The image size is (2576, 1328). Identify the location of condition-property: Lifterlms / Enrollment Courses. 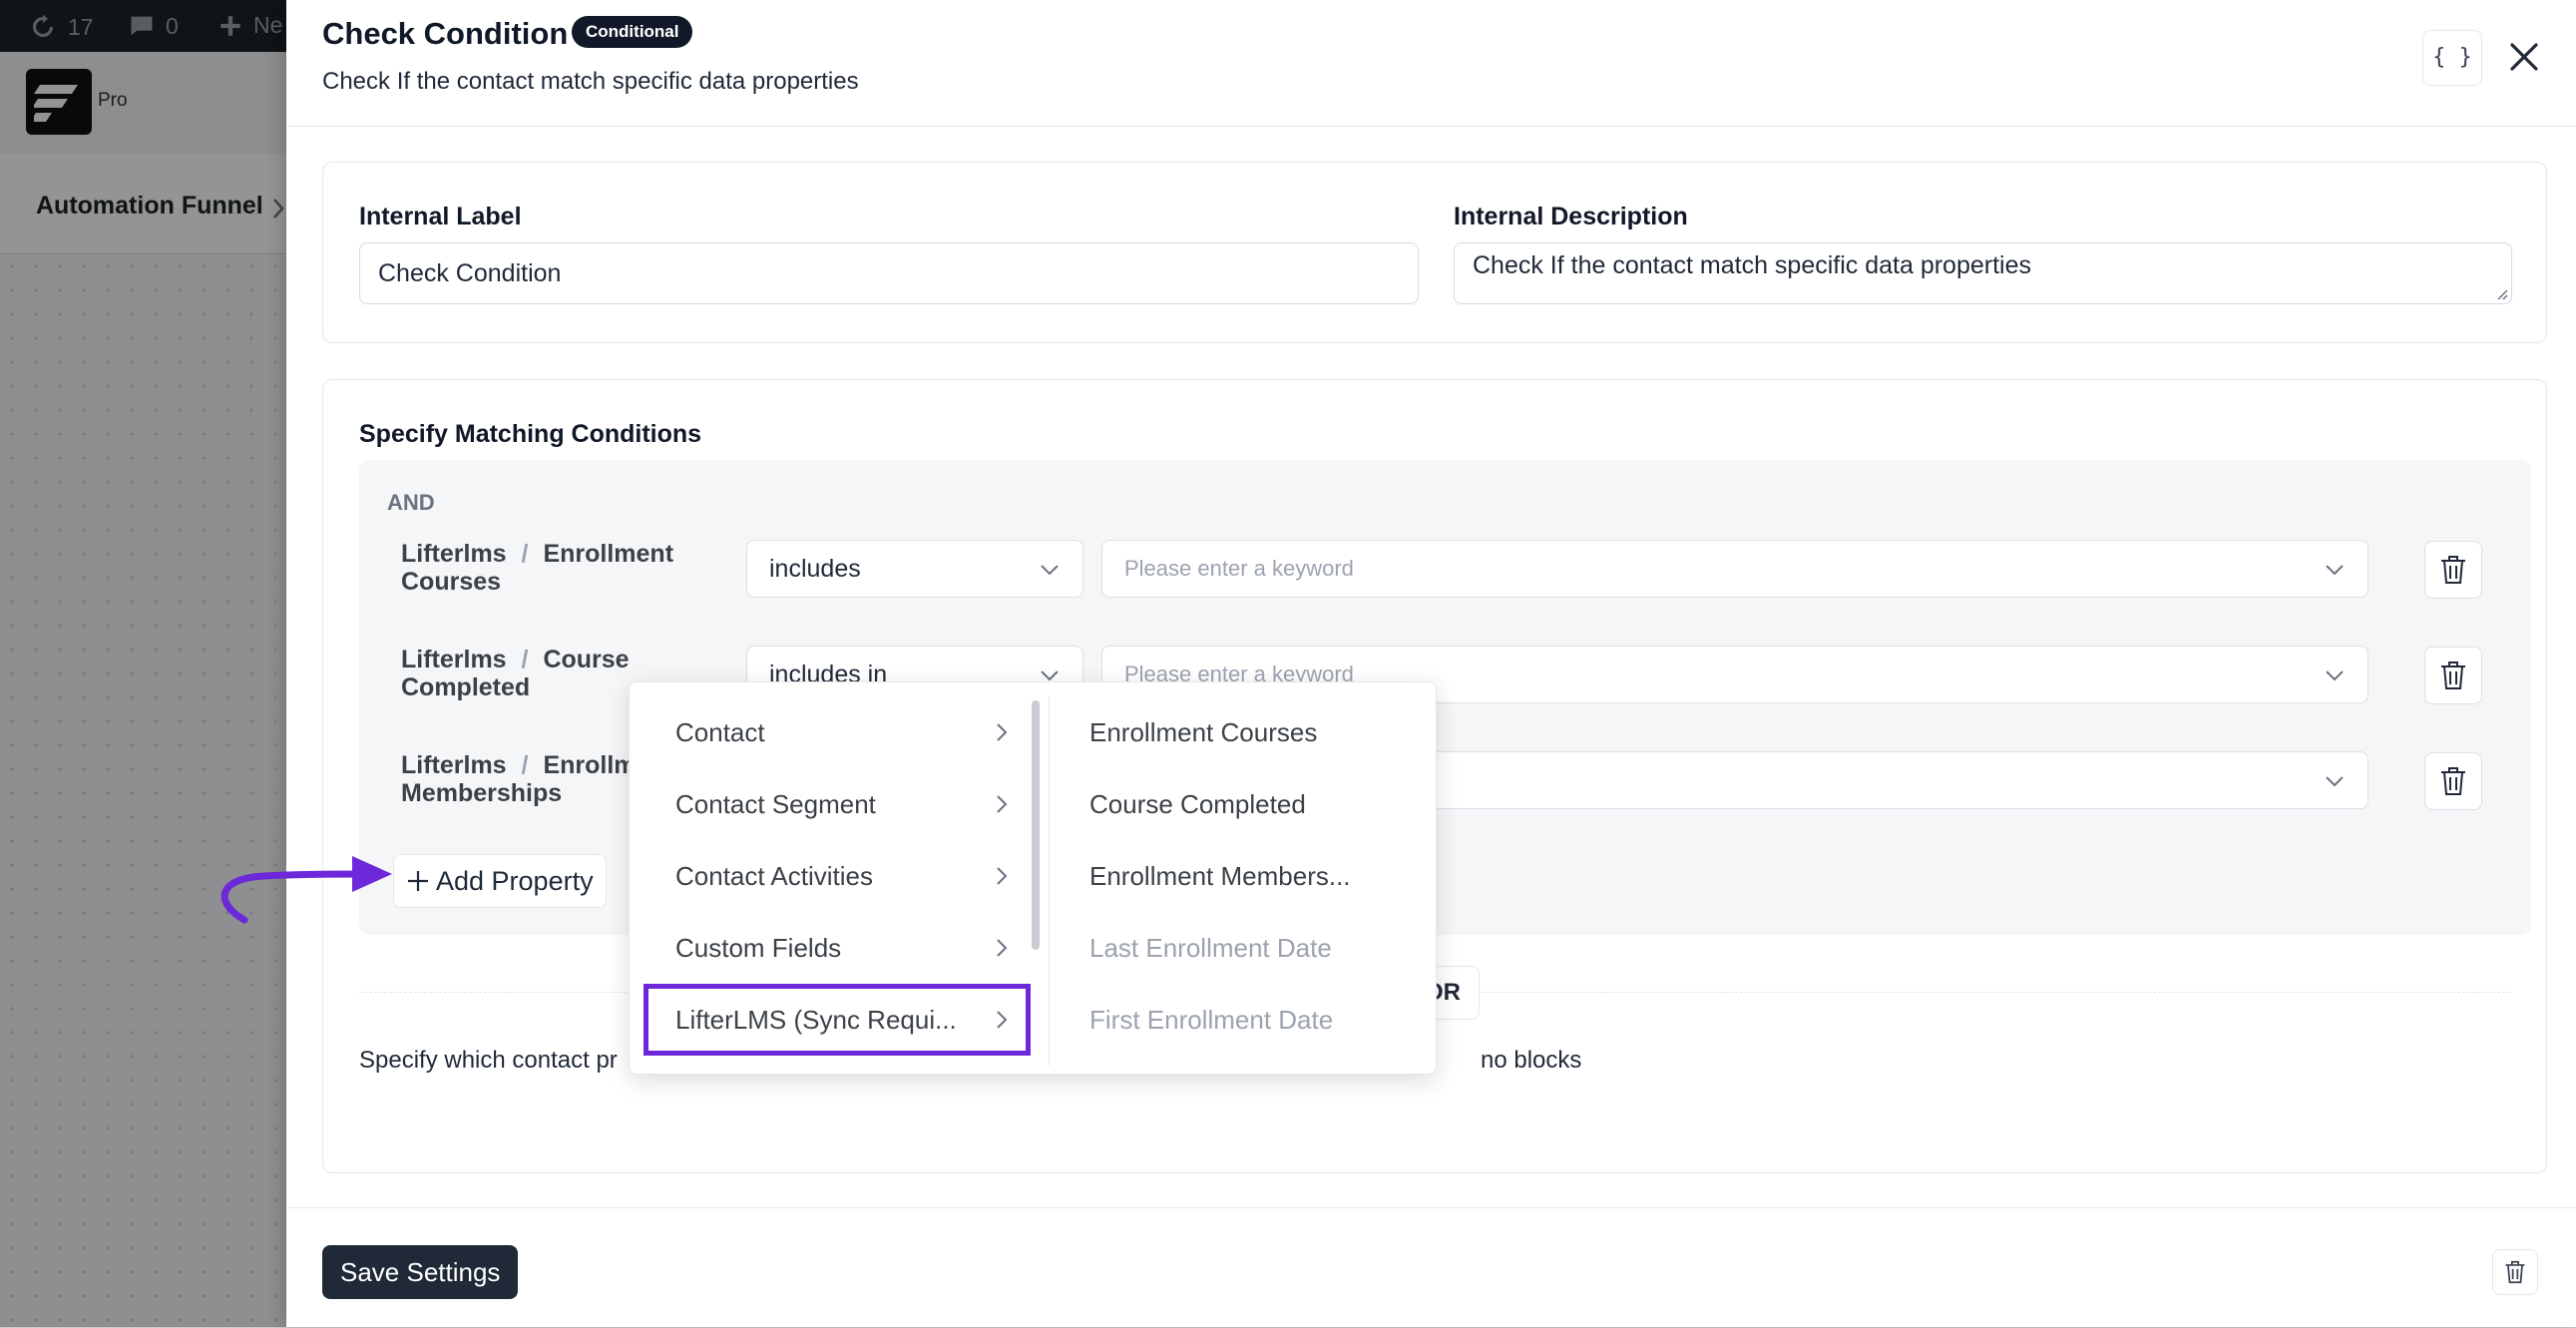
(550, 568).